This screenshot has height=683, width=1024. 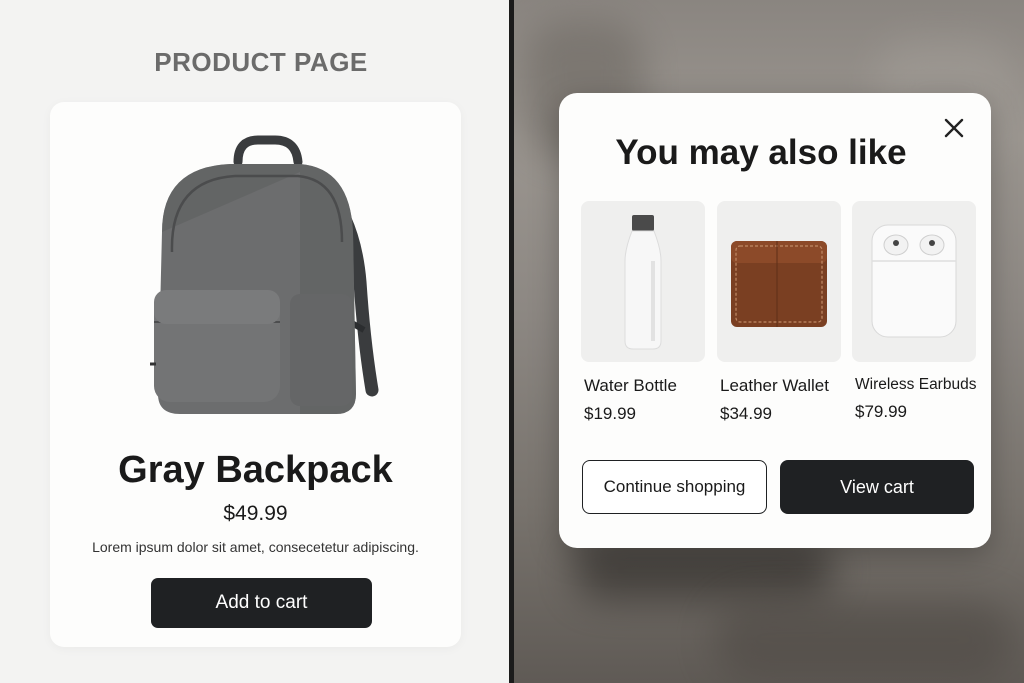 What do you see at coordinates (630, 385) in the screenshot?
I see `item-name: Water Bottle` at bounding box center [630, 385].